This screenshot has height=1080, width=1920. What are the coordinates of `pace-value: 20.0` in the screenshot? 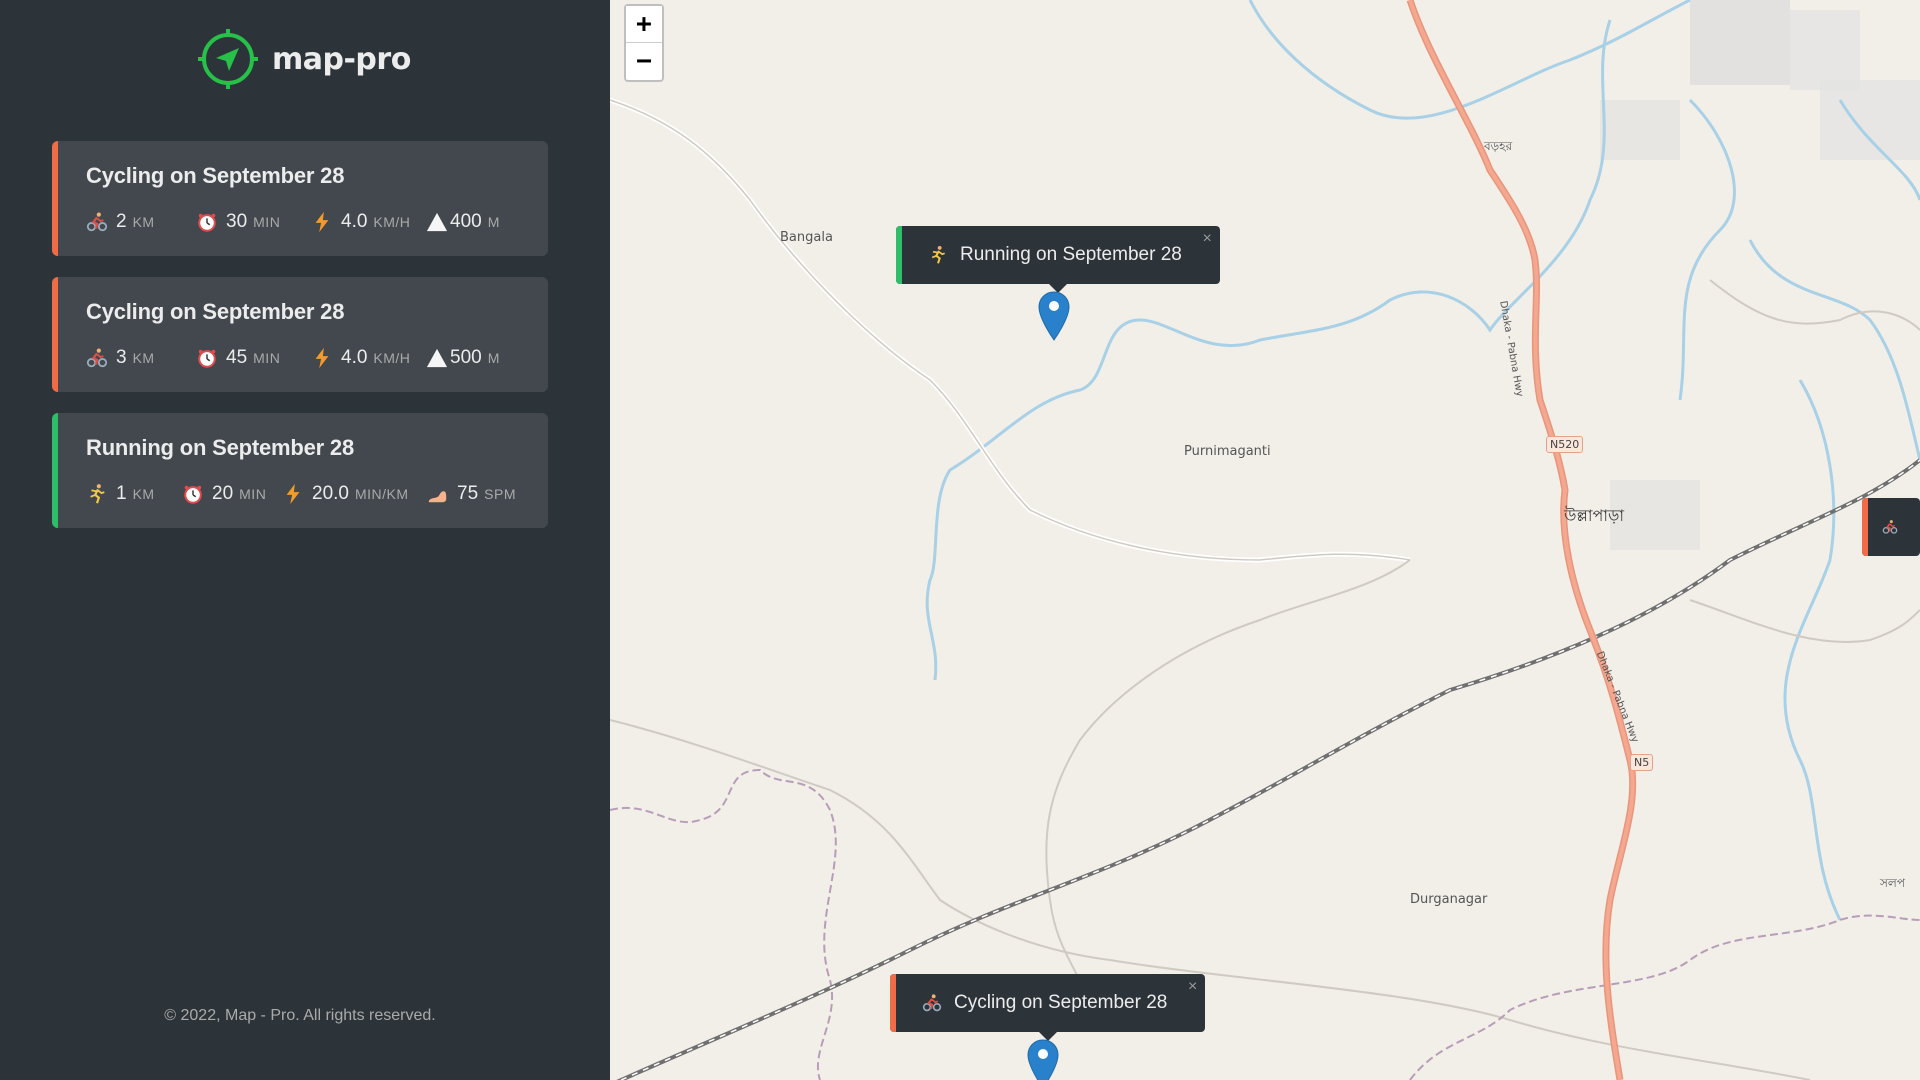 It's located at (330, 493).